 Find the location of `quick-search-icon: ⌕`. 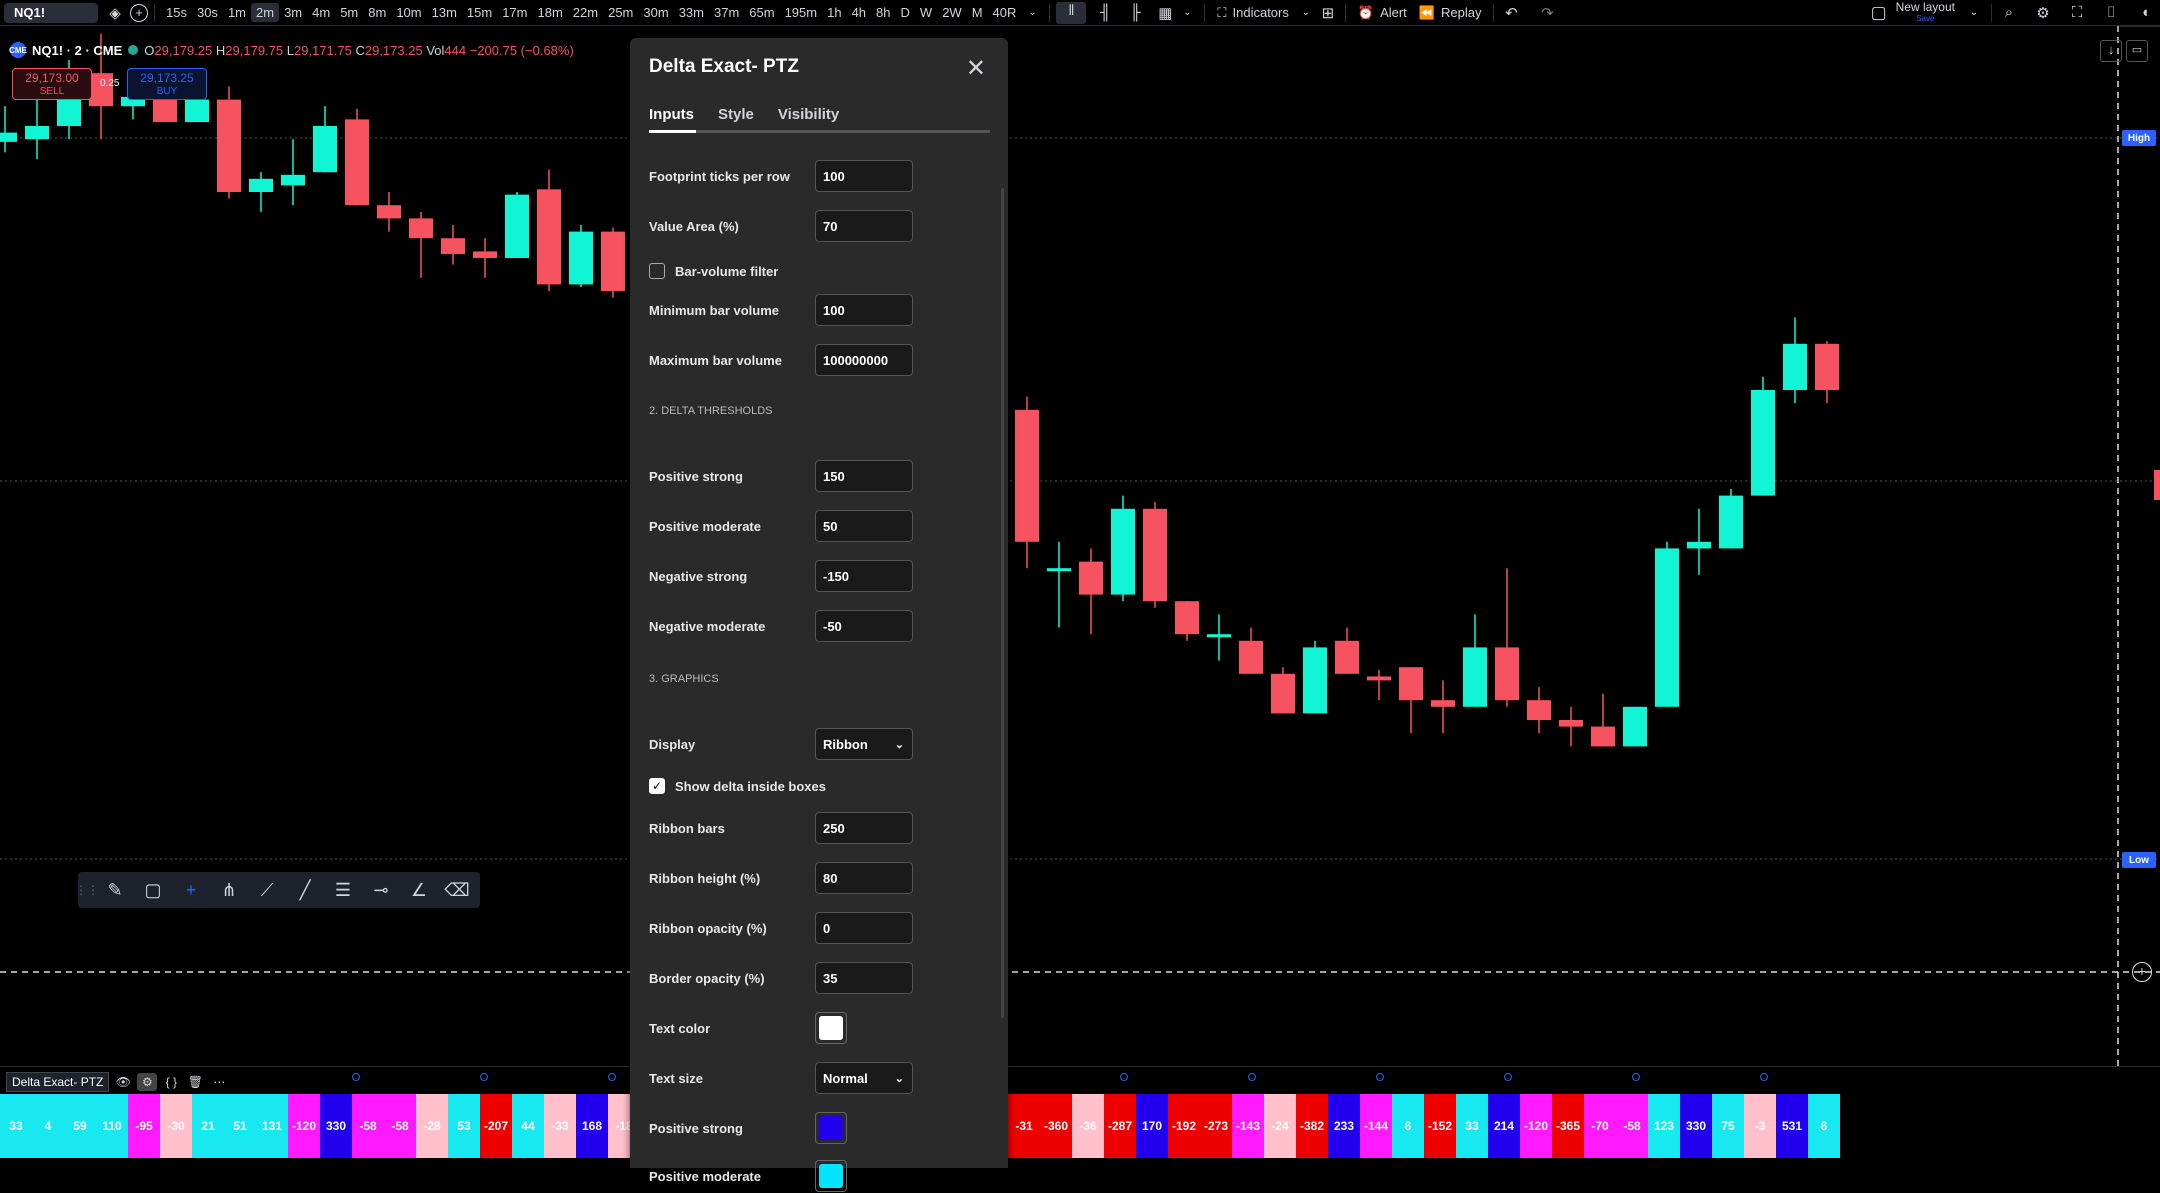

quick-search-icon: ⌕ is located at coordinates (2009, 13).